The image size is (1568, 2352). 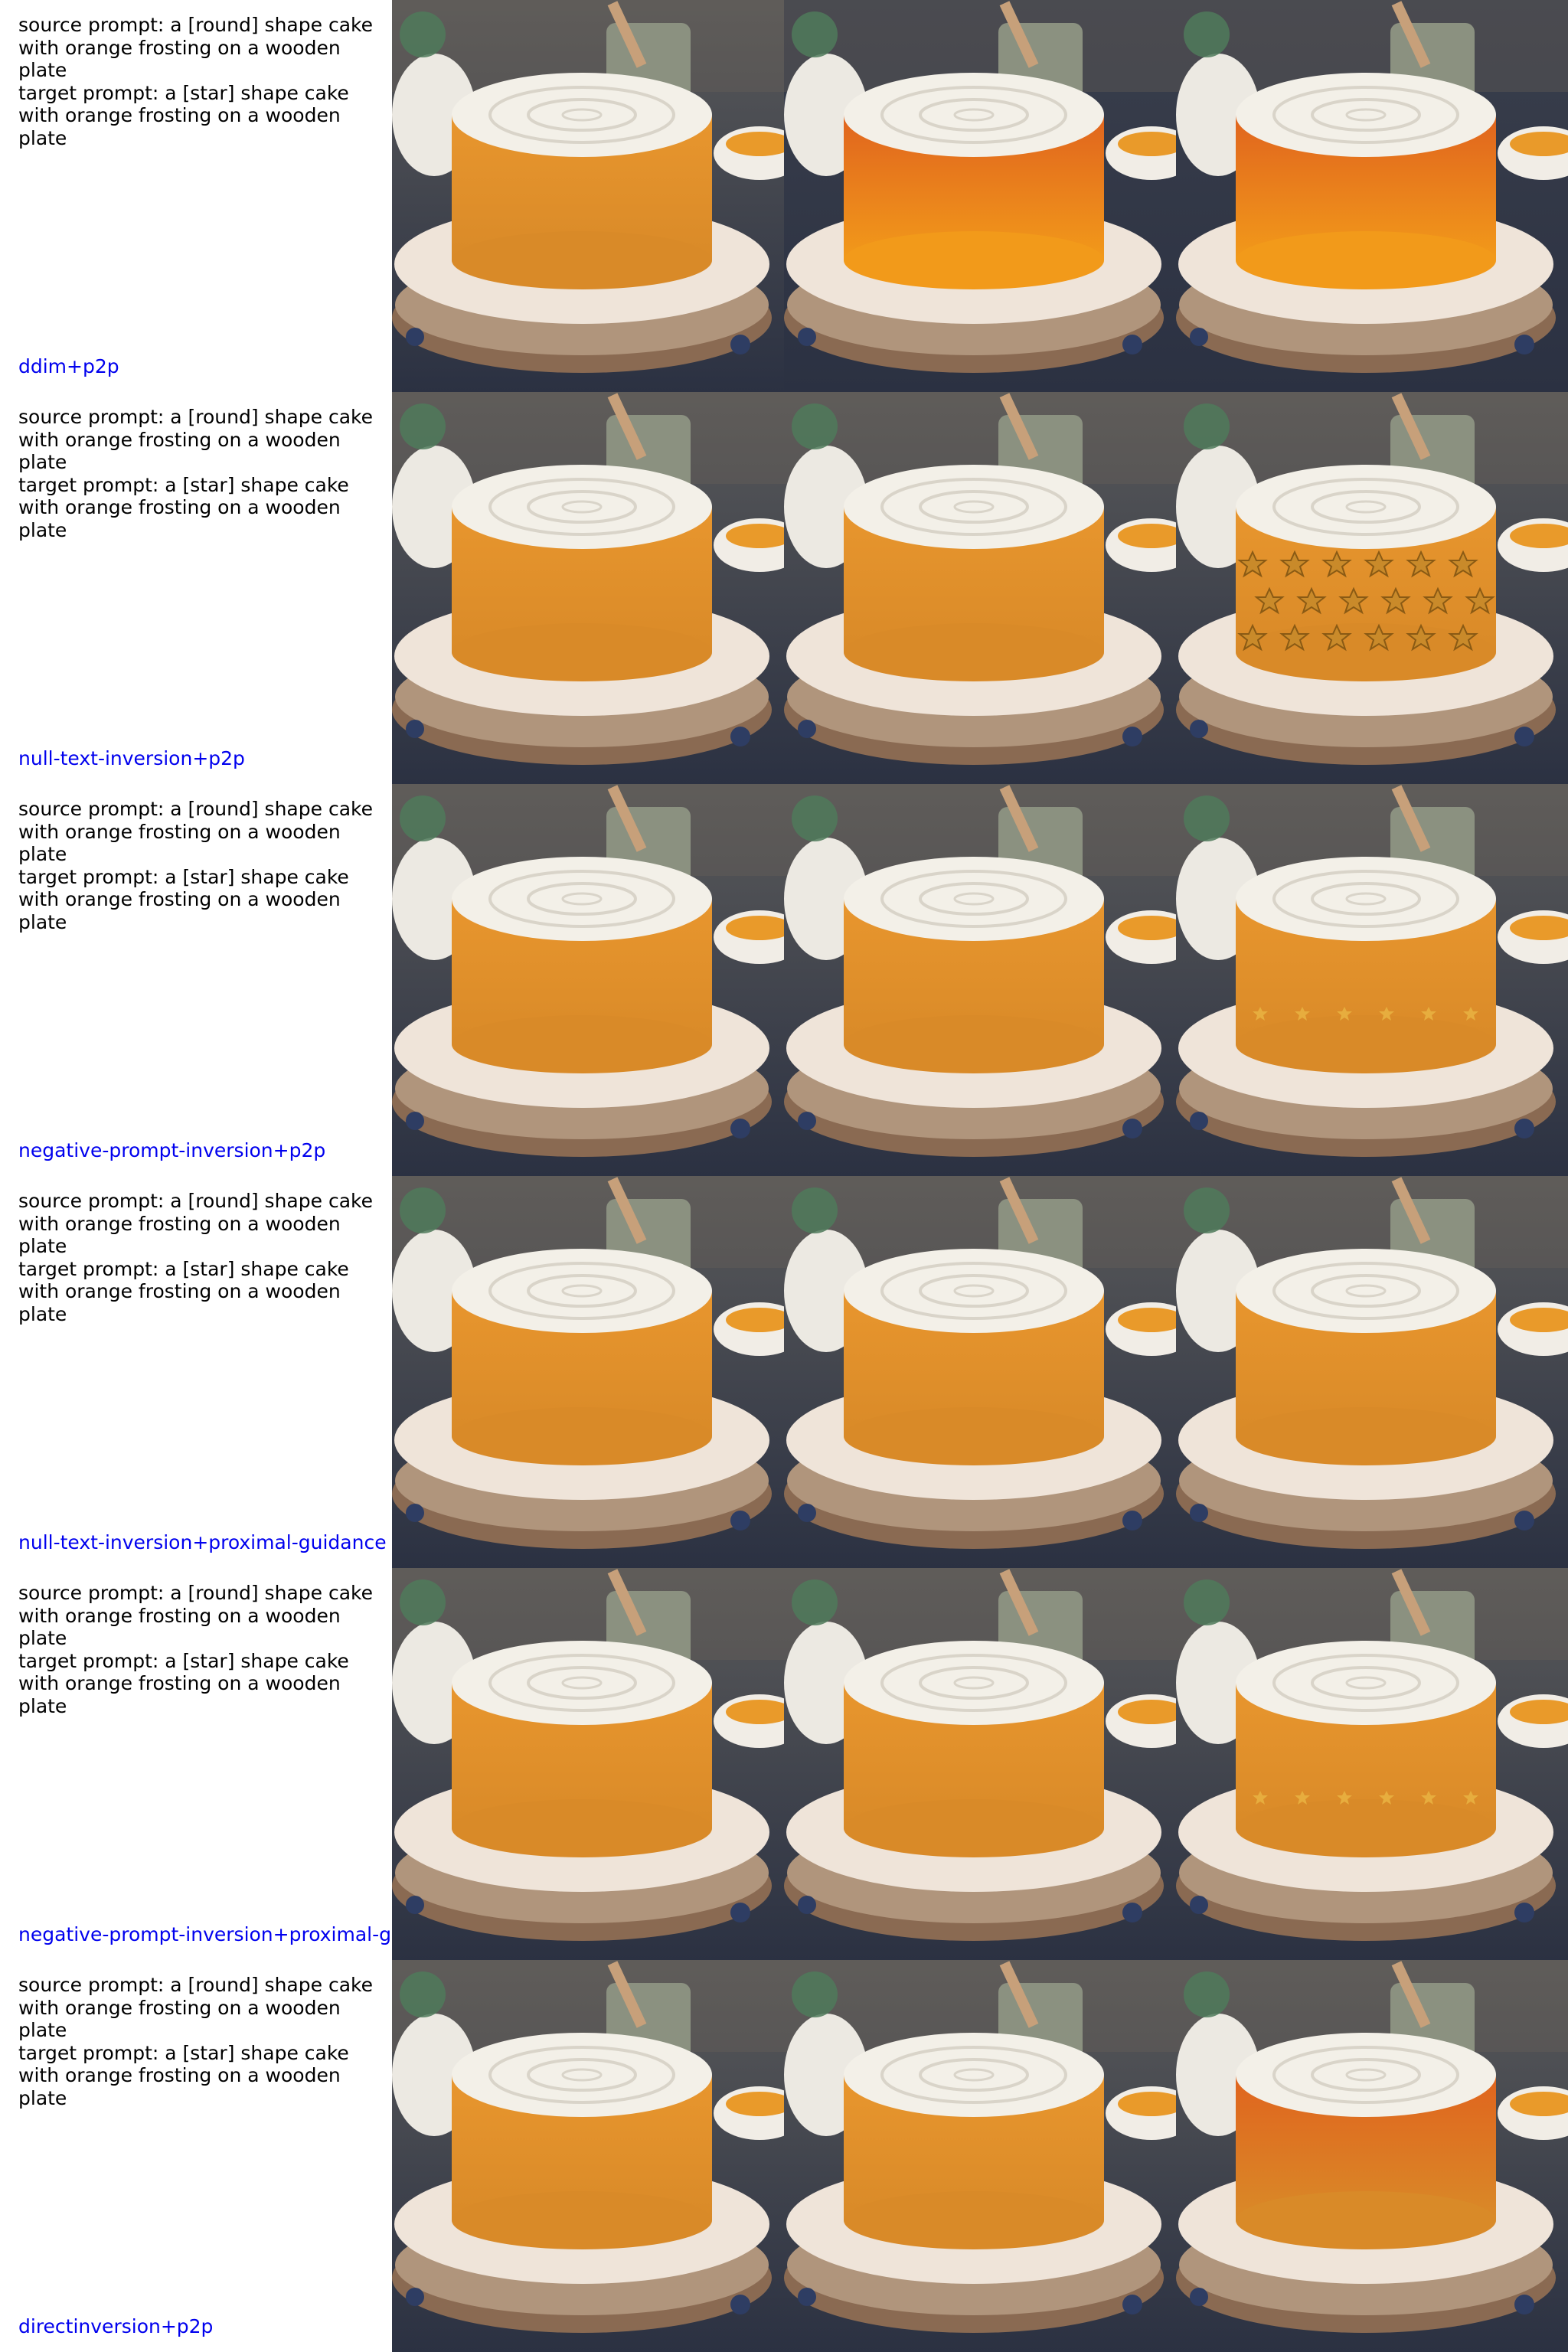 What do you see at coordinates (131, 758) in the screenshot?
I see `method-label: null-text-inversion+p2p` at bounding box center [131, 758].